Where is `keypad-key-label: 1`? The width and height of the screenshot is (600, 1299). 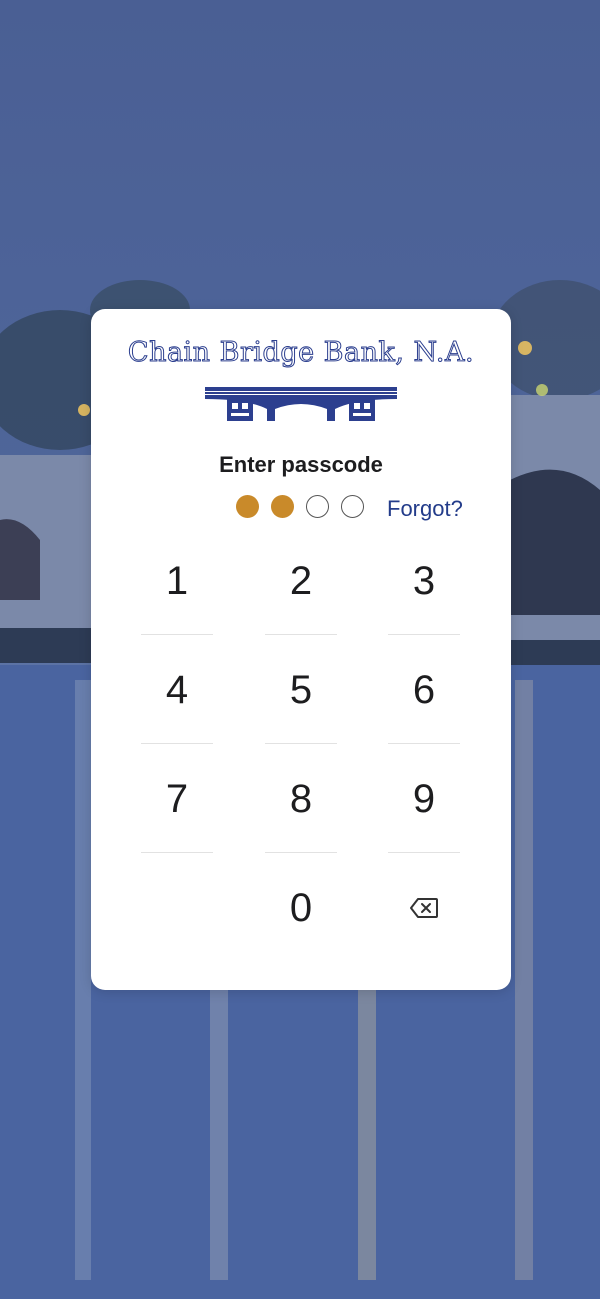 keypad-key-label: 1 is located at coordinates (177, 580).